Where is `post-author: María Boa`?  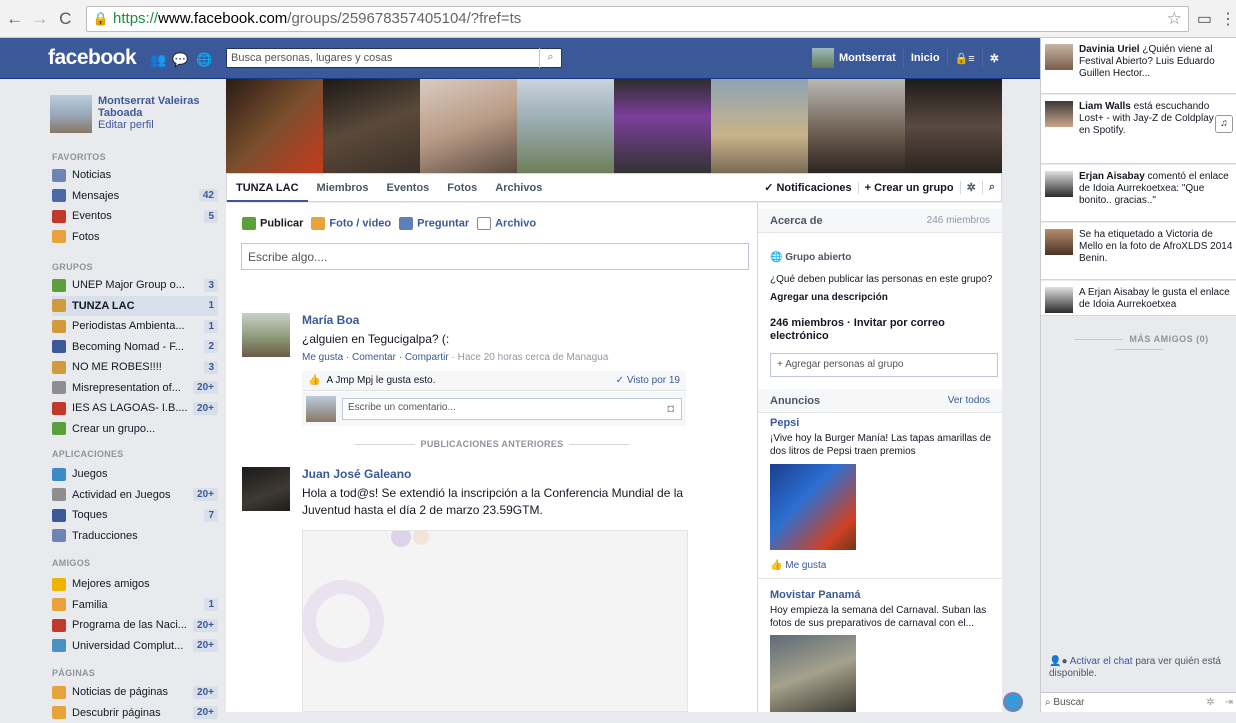
post-author: María Boa is located at coordinates (502, 320).